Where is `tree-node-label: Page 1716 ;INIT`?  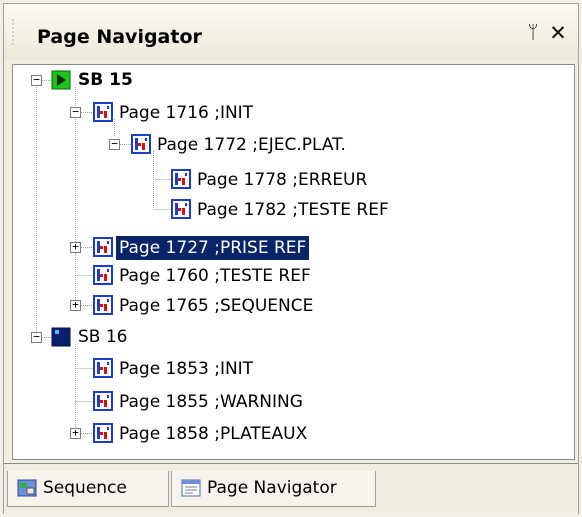
tree-node-label: Page 1716 ;INIT is located at coordinates (186, 113).